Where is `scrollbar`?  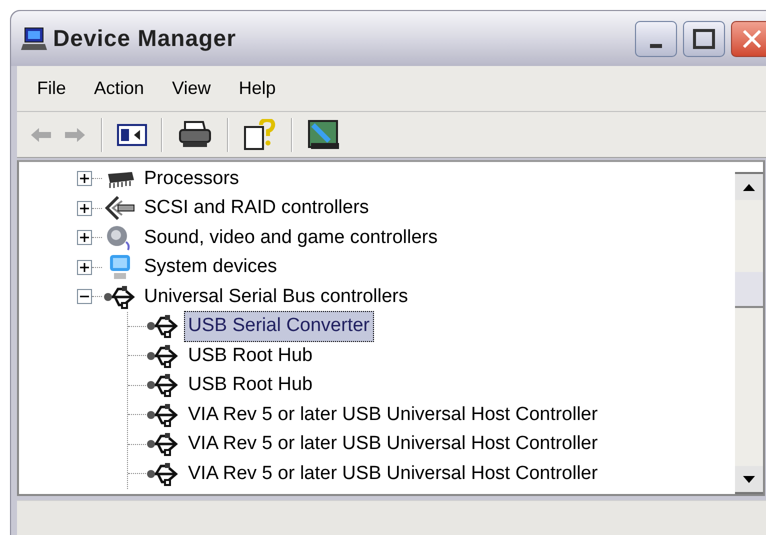 scrollbar is located at coordinates (749, 333).